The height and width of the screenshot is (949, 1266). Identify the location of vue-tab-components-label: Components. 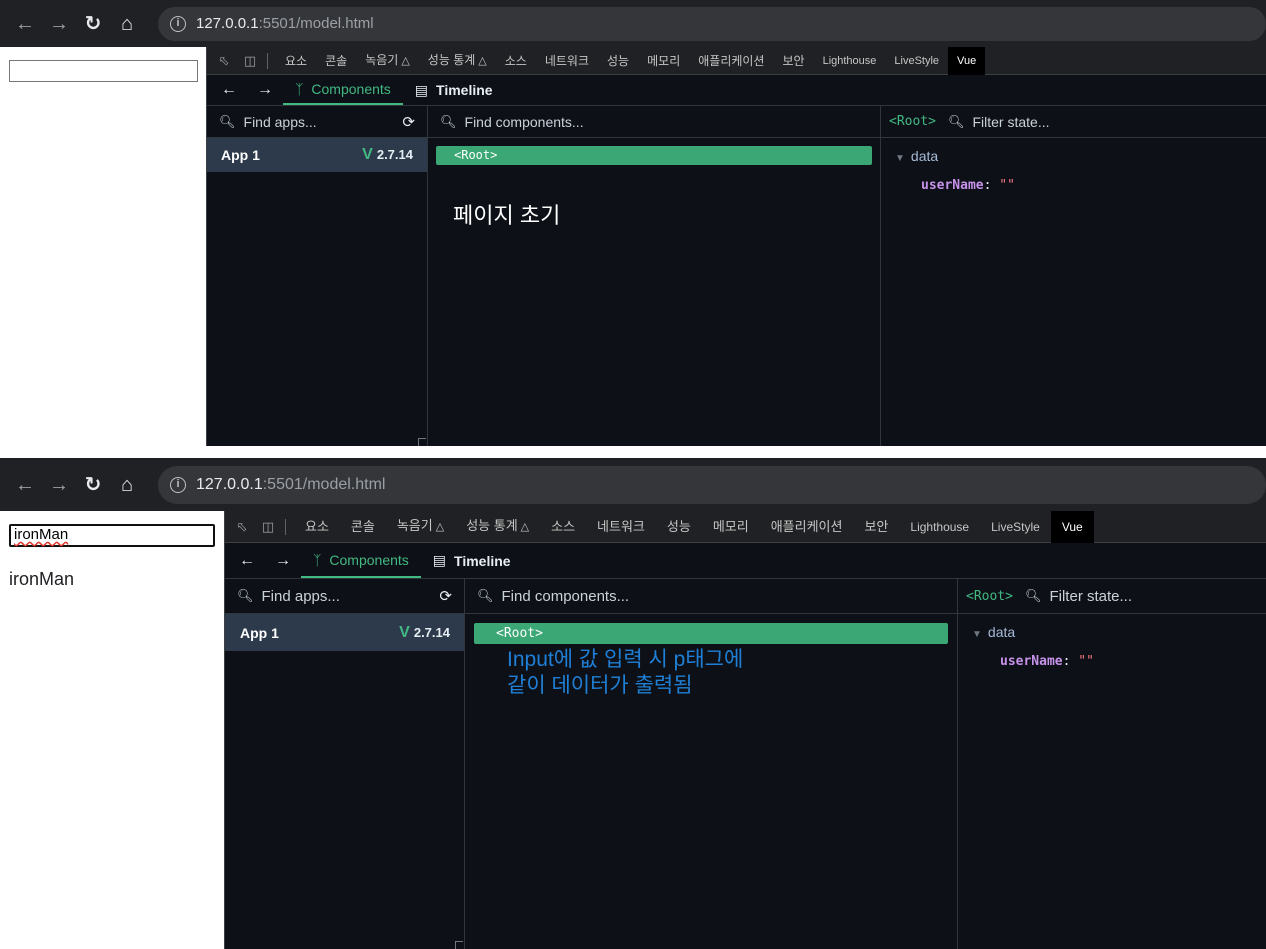
(351, 89).